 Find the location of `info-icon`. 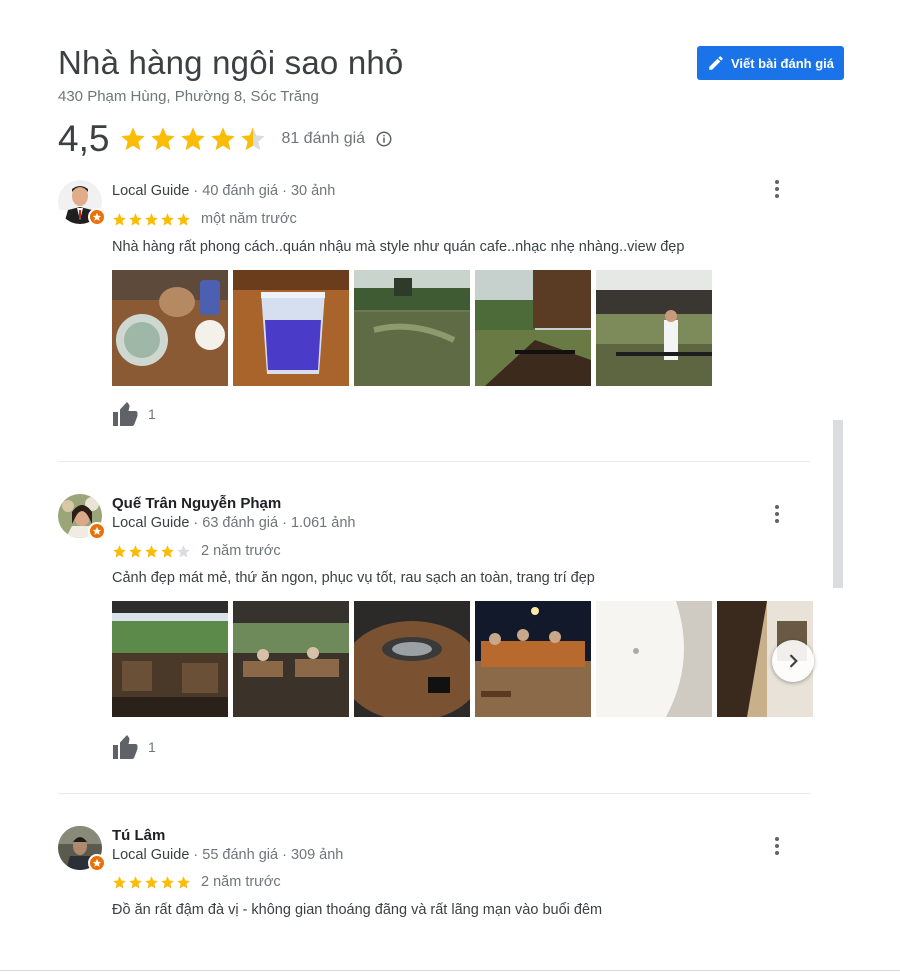

info-icon is located at coordinates (384, 139).